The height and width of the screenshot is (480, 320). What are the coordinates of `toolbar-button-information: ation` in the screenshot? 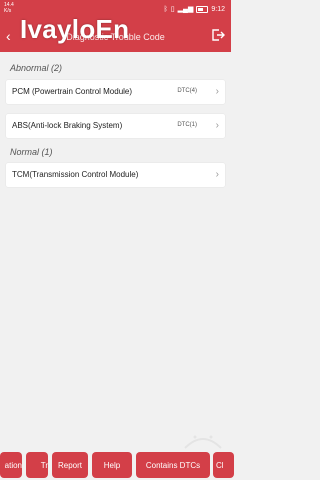 It's located at (11, 465).